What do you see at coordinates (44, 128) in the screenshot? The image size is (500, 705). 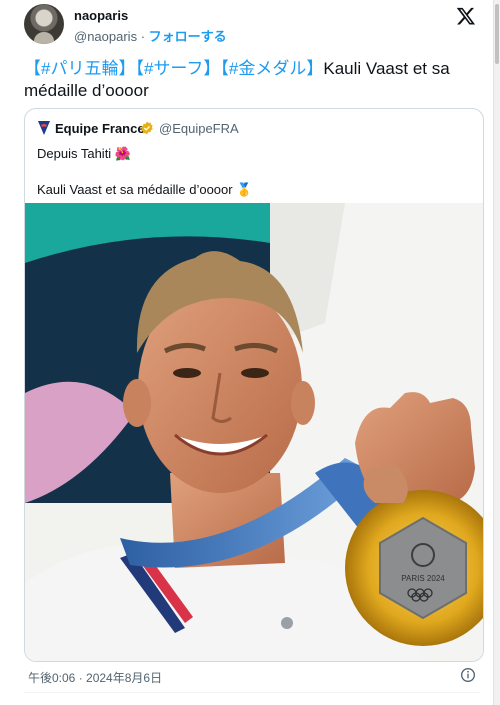 I see `team-logo-icon` at bounding box center [44, 128].